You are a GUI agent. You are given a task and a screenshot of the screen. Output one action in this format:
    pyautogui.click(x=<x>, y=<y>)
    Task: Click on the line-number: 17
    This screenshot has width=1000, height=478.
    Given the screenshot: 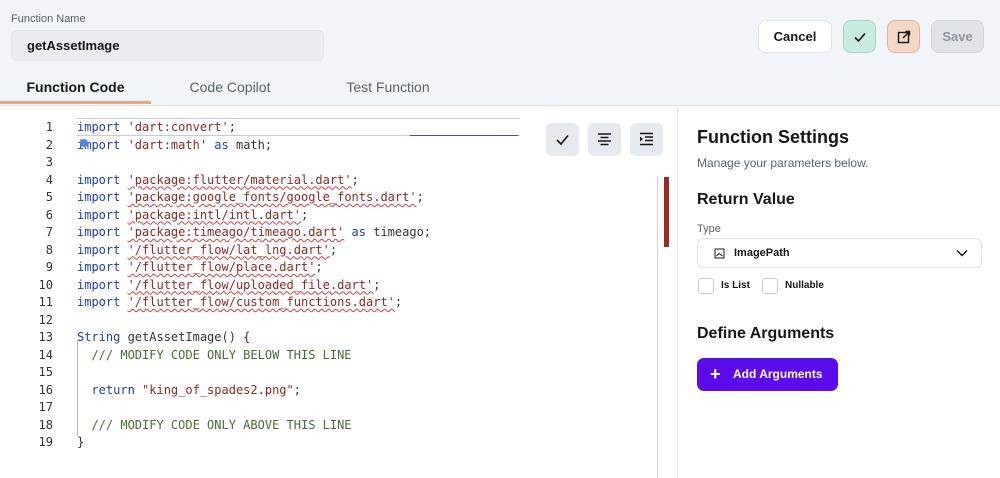 What is the action you would take?
    pyautogui.click(x=45, y=407)
    